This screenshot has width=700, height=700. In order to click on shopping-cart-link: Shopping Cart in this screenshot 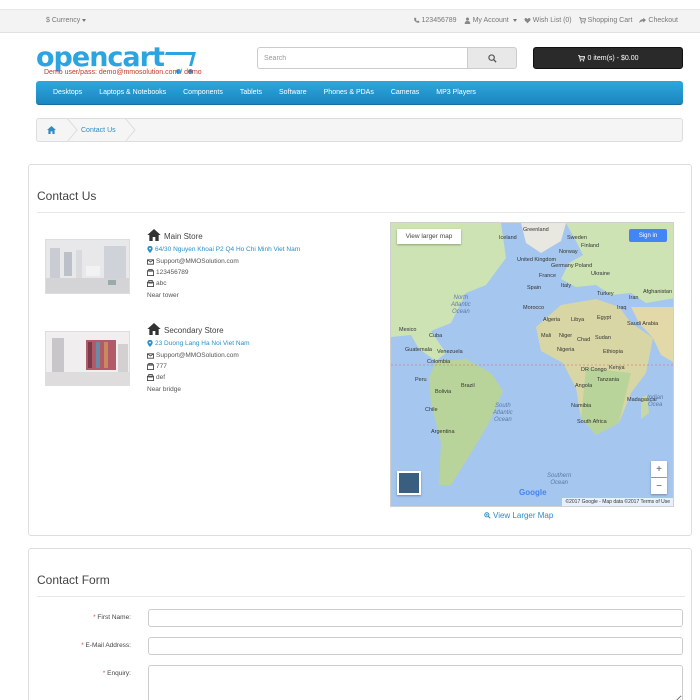, I will do `click(605, 20)`.